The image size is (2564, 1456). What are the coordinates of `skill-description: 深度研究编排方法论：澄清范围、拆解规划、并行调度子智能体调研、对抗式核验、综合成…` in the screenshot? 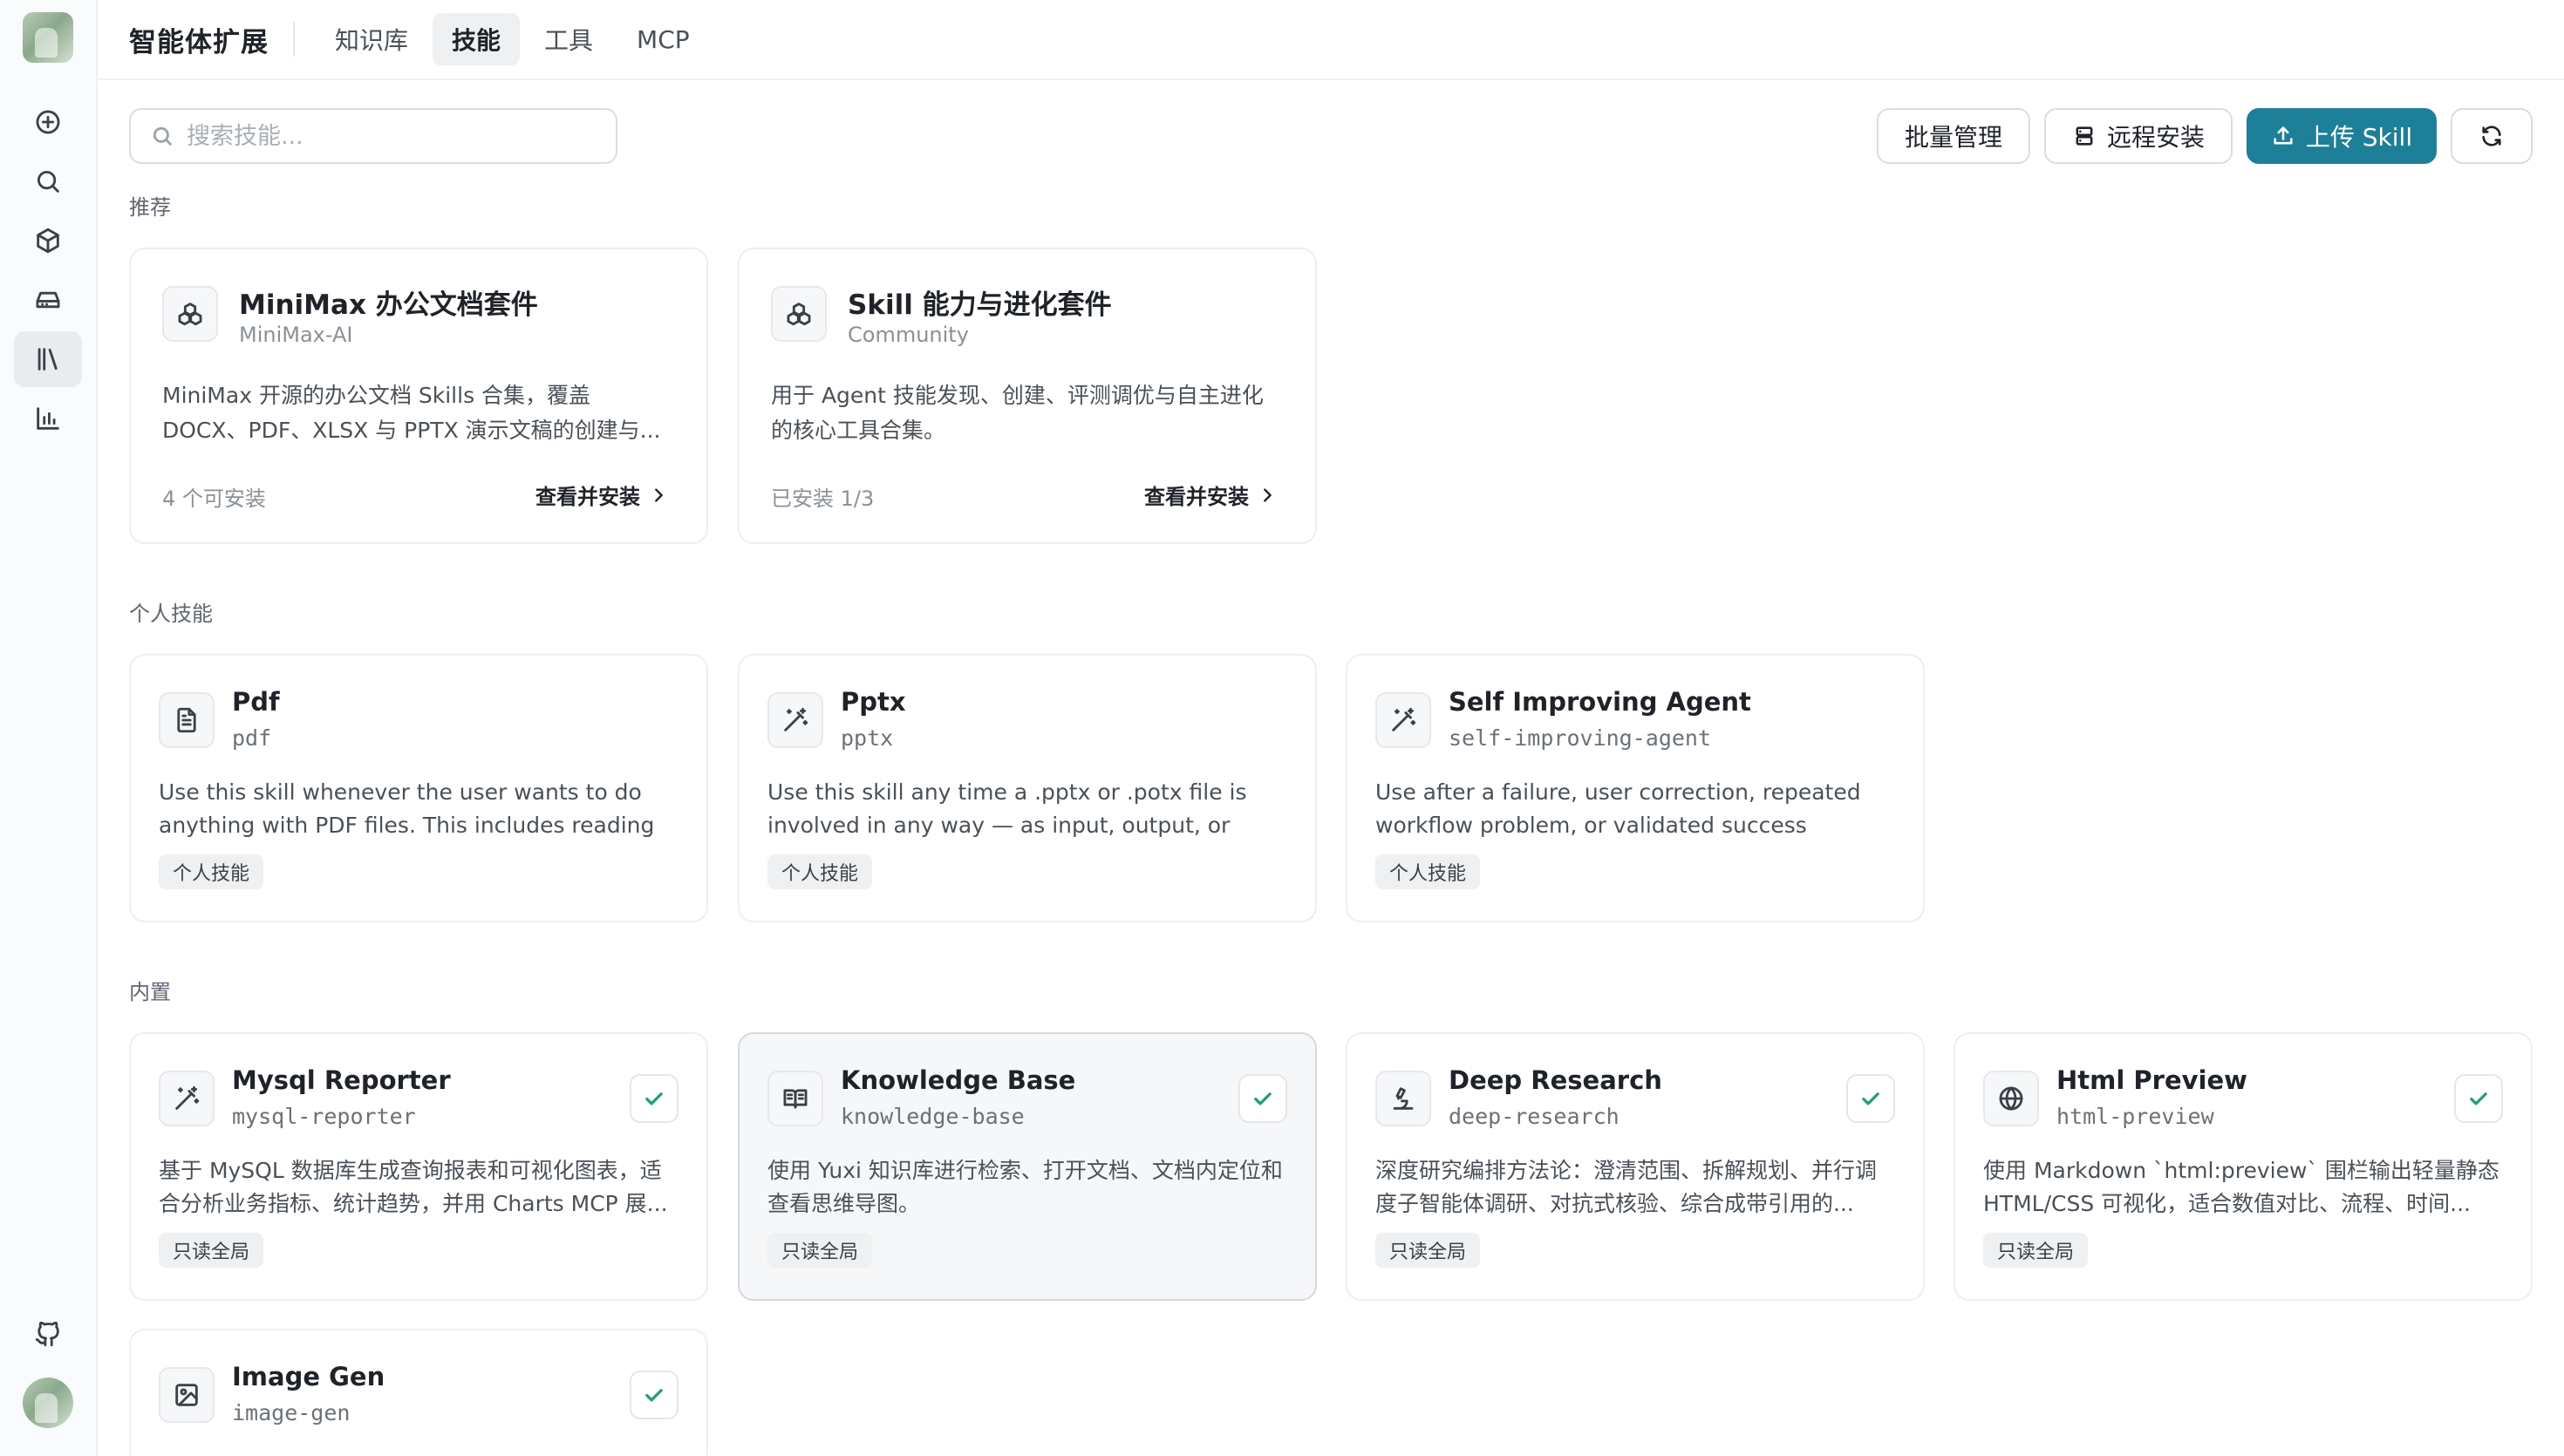 It's located at (1626, 1187).